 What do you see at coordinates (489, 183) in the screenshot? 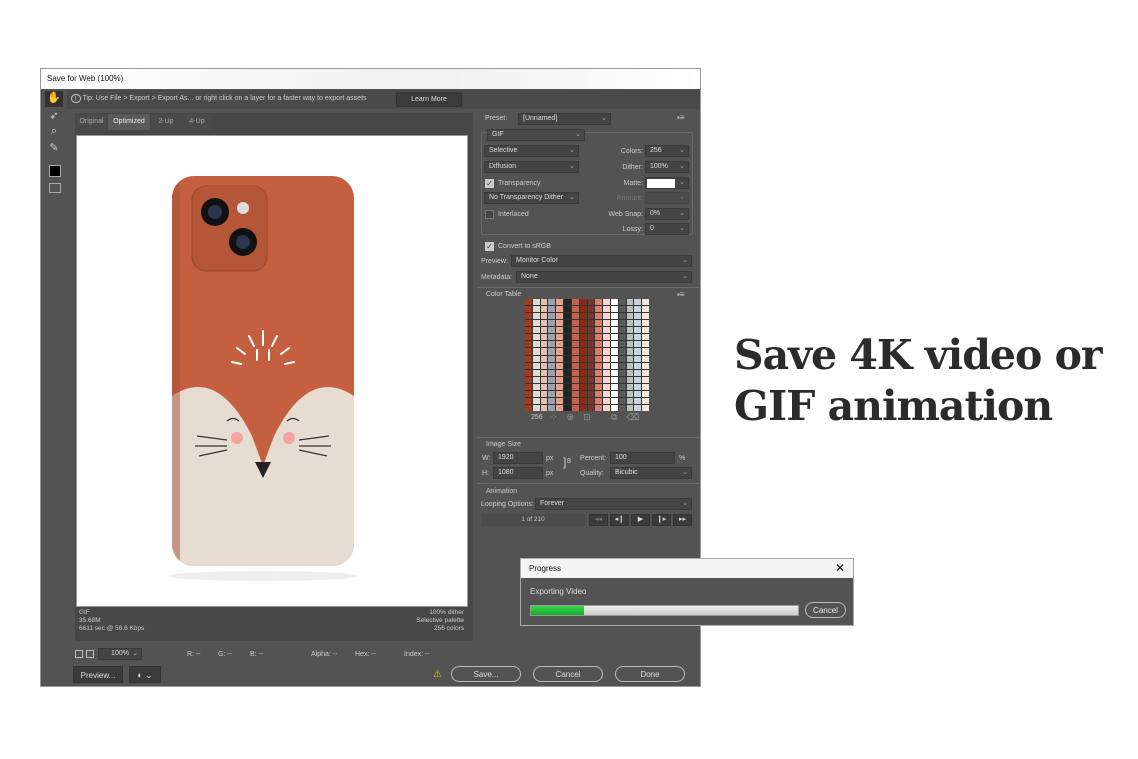
I see `transparency-checkbox: ✓` at bounding box center [489, 183].